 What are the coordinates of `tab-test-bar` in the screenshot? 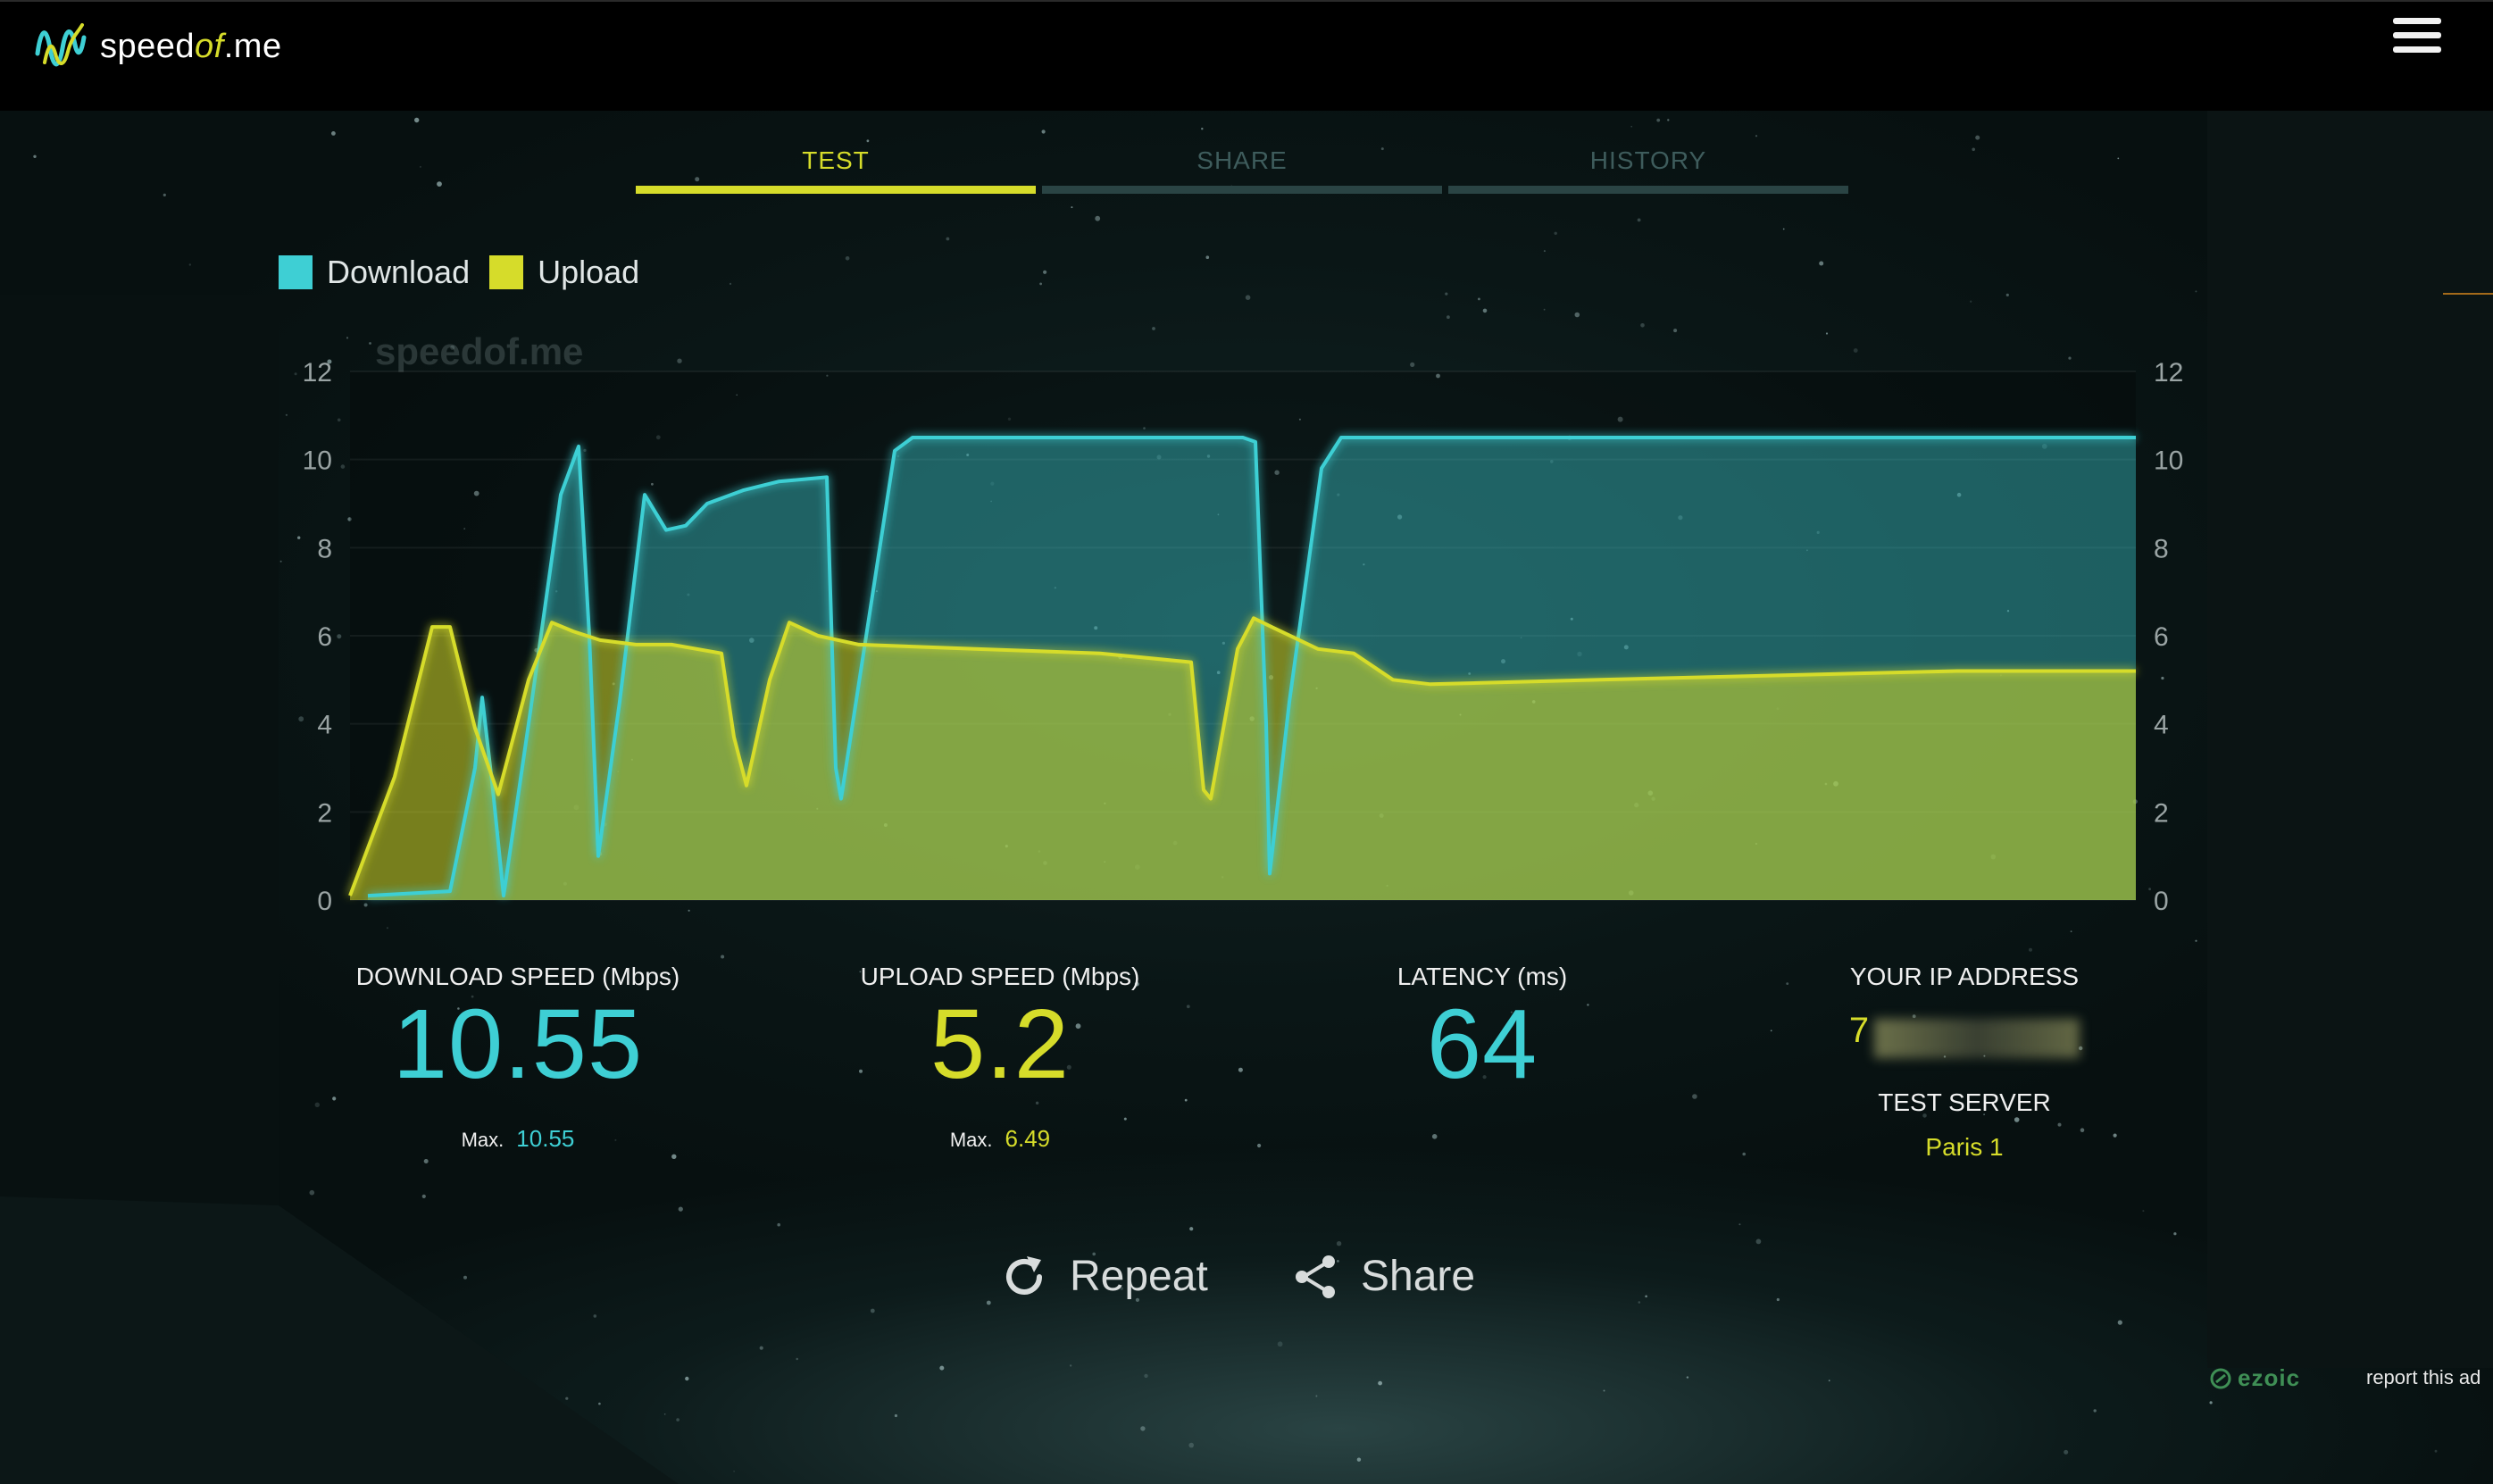 It's located at (836, 190).